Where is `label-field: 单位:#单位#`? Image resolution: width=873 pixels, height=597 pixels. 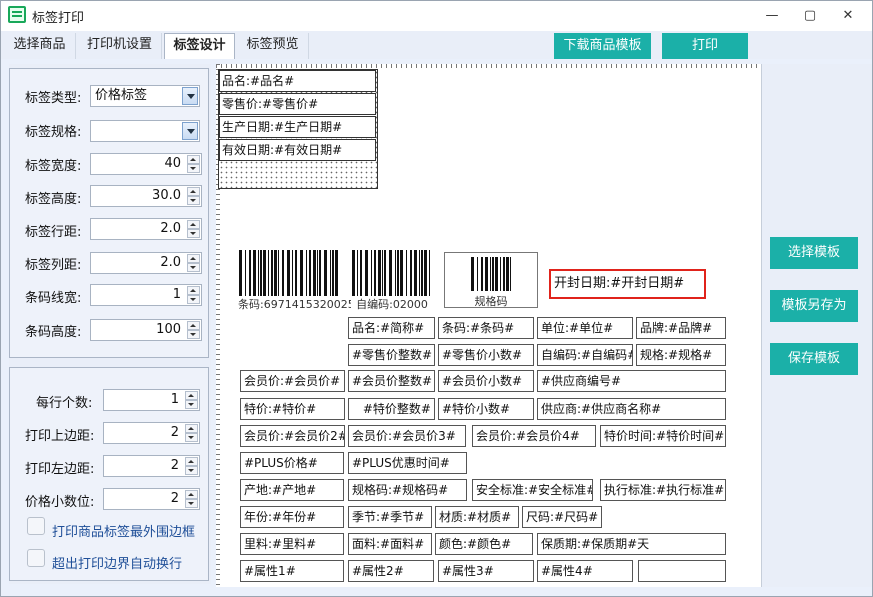 label-field: 单位:#单位# is located at coordinates (585, 328).